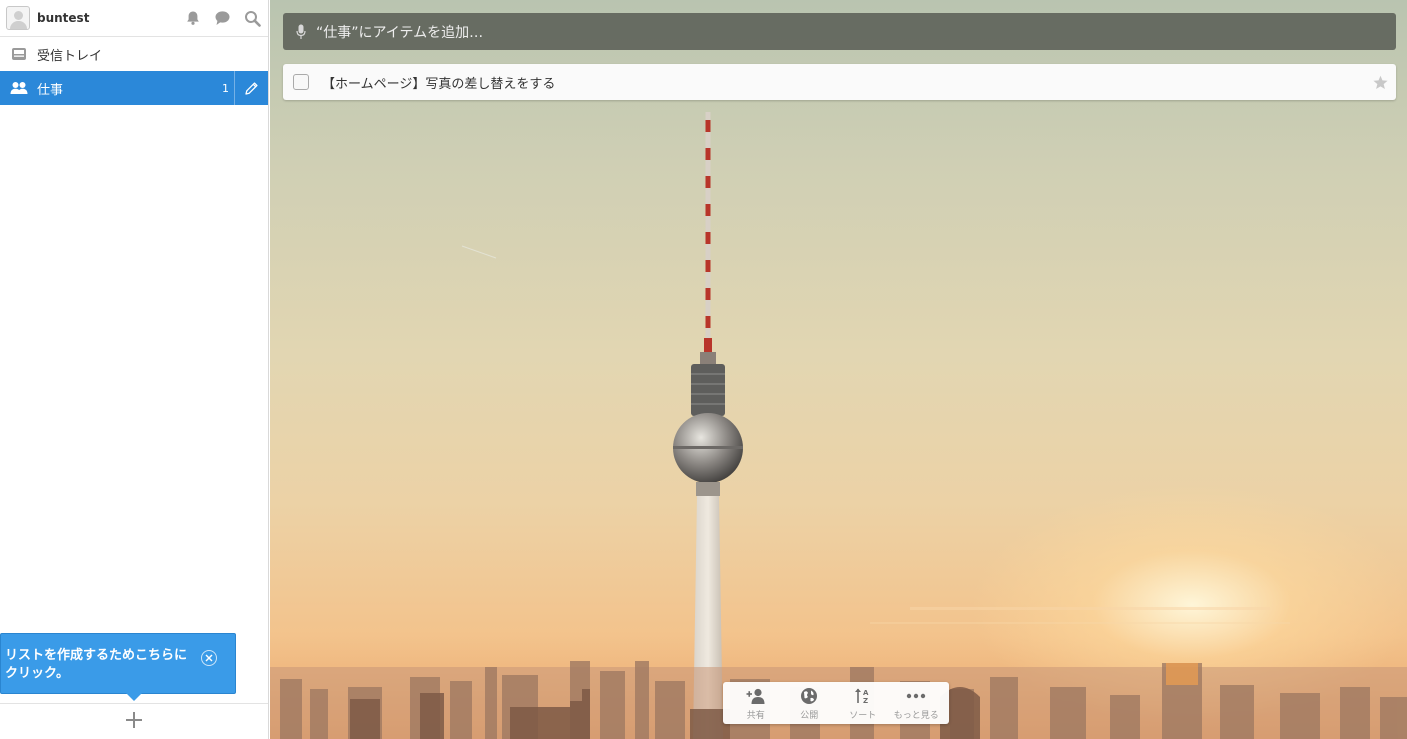 This screenshot has width=1407, height=739. What do you see at coordinates (863, 715) in the screenshot?
I see `toolbar-label: ソート` at bounding box center [863, 715].